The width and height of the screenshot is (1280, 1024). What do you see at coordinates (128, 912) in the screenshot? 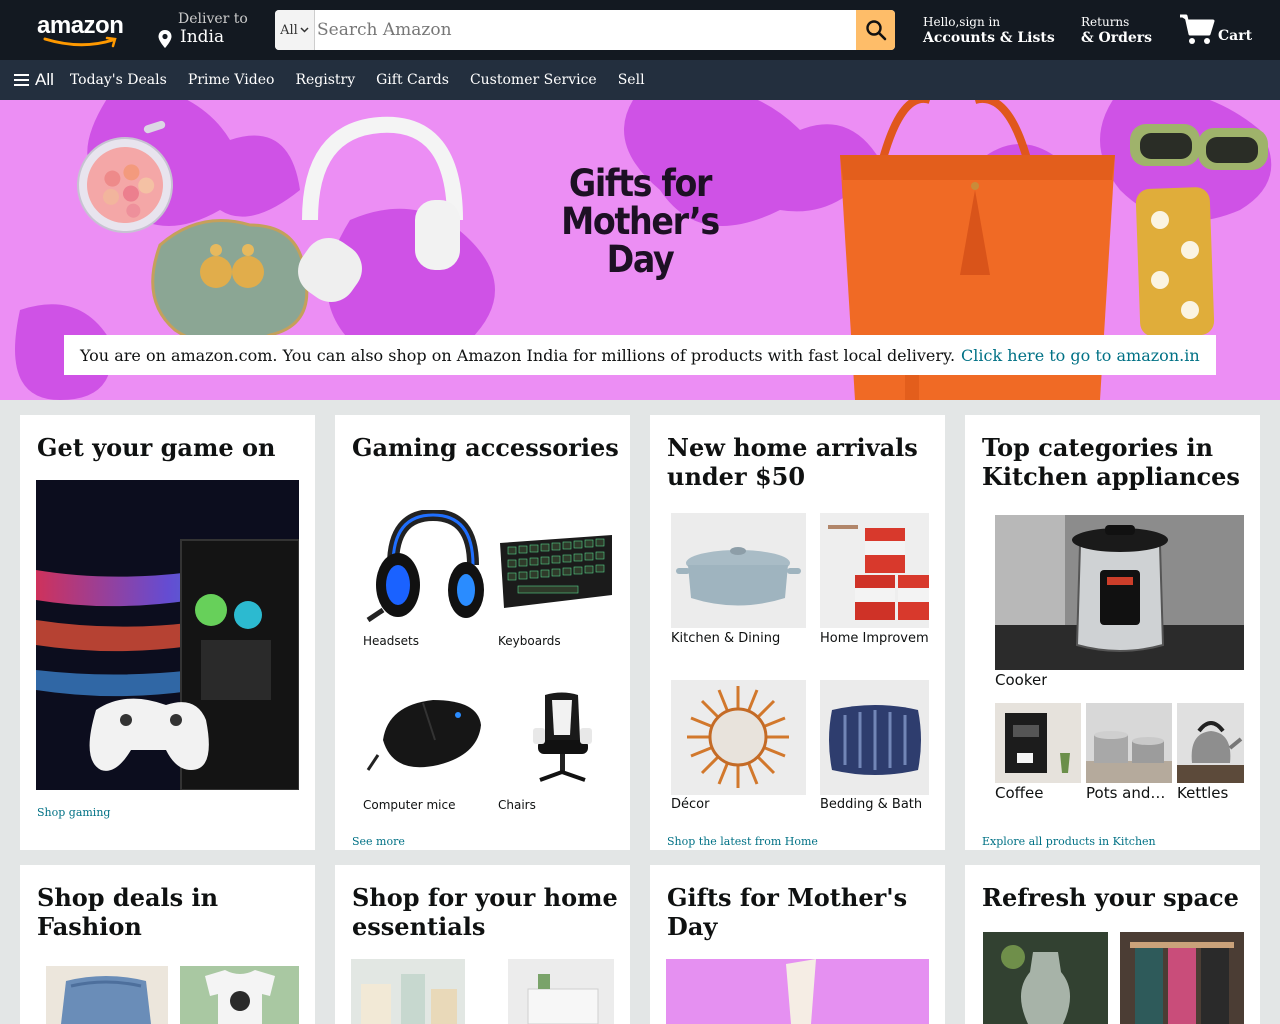
I see `card-title: Shop deals in Fashion` at bounding box center [128, 912].